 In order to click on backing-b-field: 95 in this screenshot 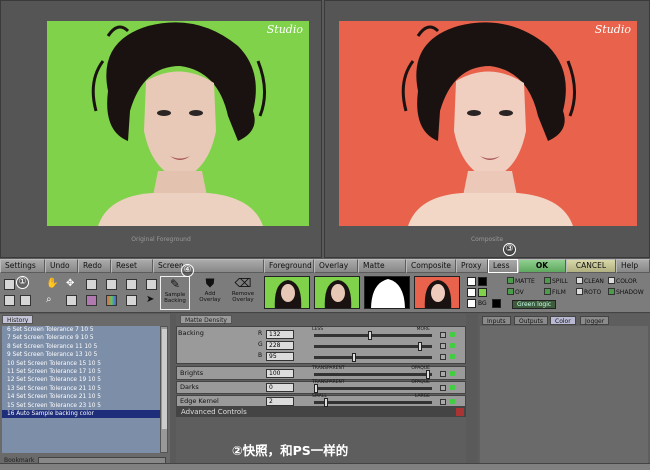, I will do `click(280, 356)`.